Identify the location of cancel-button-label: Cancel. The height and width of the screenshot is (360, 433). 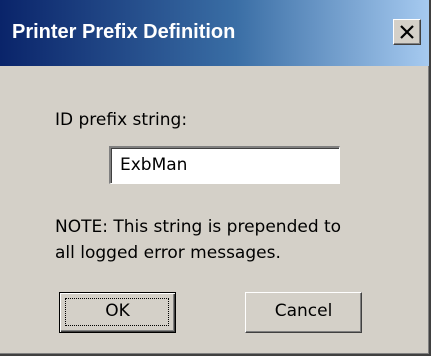
(303, 311).